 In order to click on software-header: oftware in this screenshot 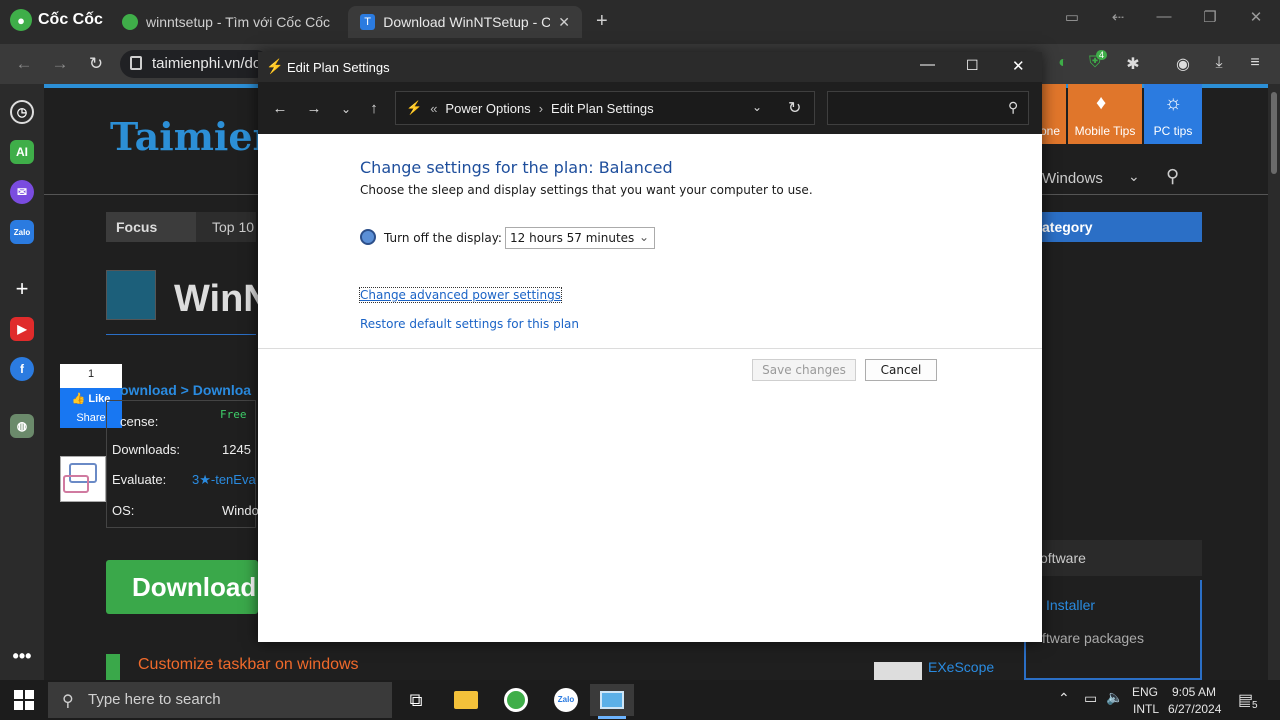, I will do `click(1113, 558)`.